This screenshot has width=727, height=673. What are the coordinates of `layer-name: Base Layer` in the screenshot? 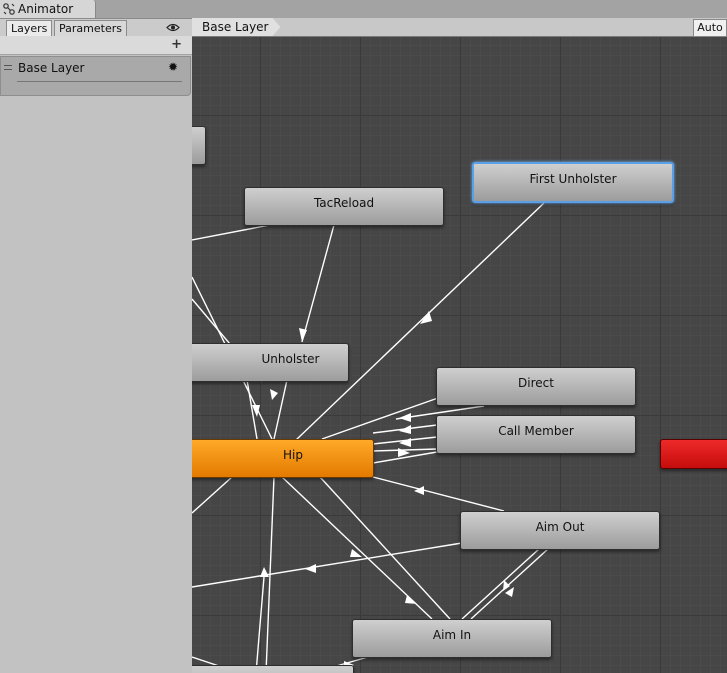 It's located at (51, 68).